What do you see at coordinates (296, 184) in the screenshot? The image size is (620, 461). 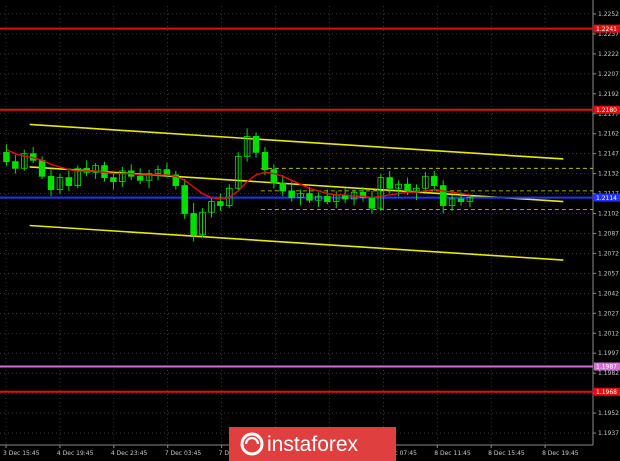 I see `trend-line-middle` at bounding box center [296, 184].